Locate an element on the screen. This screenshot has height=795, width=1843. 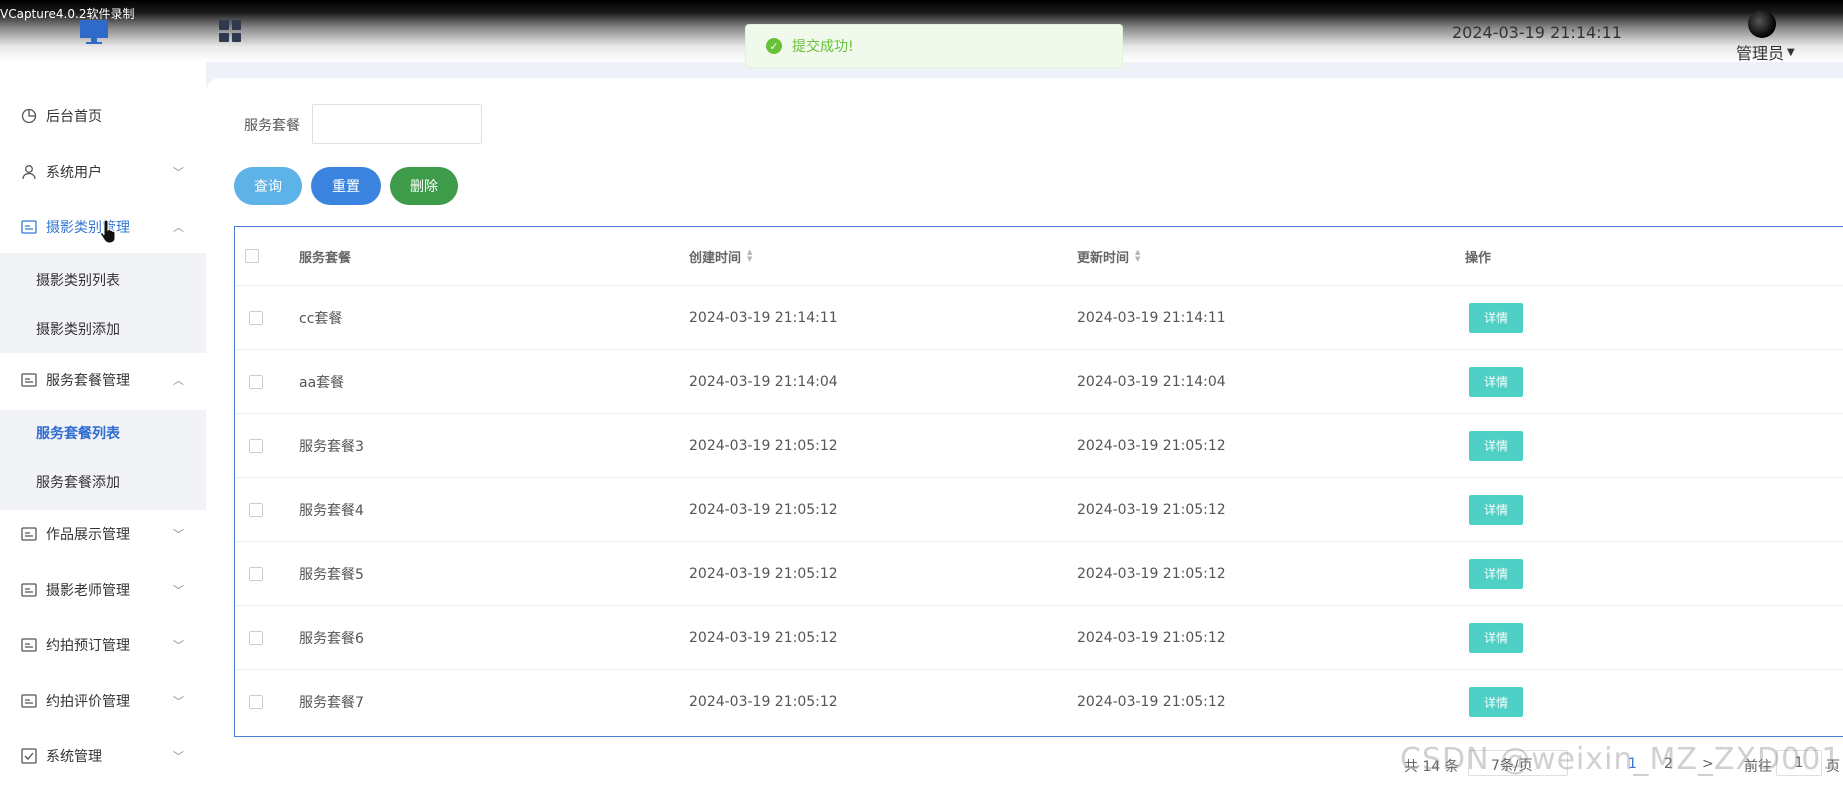
reset-button: 重置 is located at coordinates (346, 186).